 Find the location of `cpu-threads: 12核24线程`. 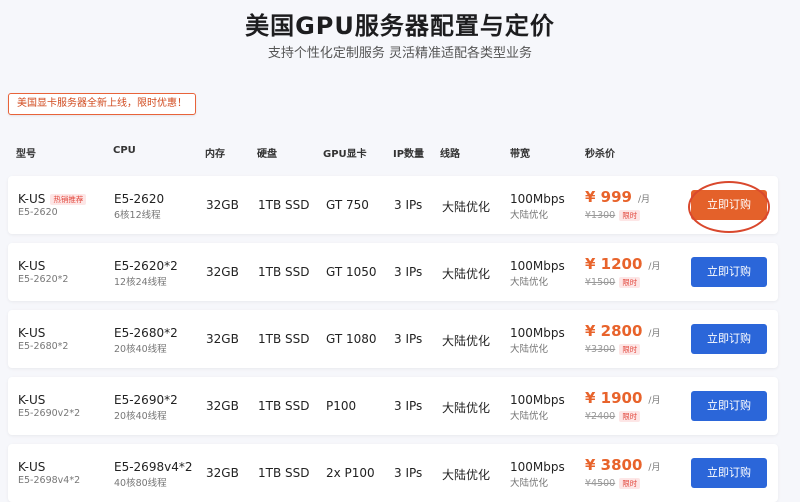

cpu-threads: 12核24线程 is located at coordinates (140, 282).